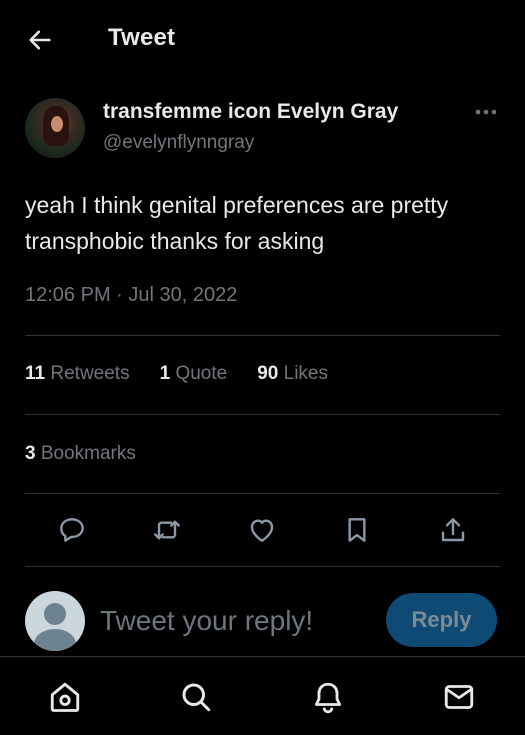 This screenshot has width=525, height=735. Describe the element at coordinates (268, 373) in the screenshot. I see `likes-count: 90` at that location.